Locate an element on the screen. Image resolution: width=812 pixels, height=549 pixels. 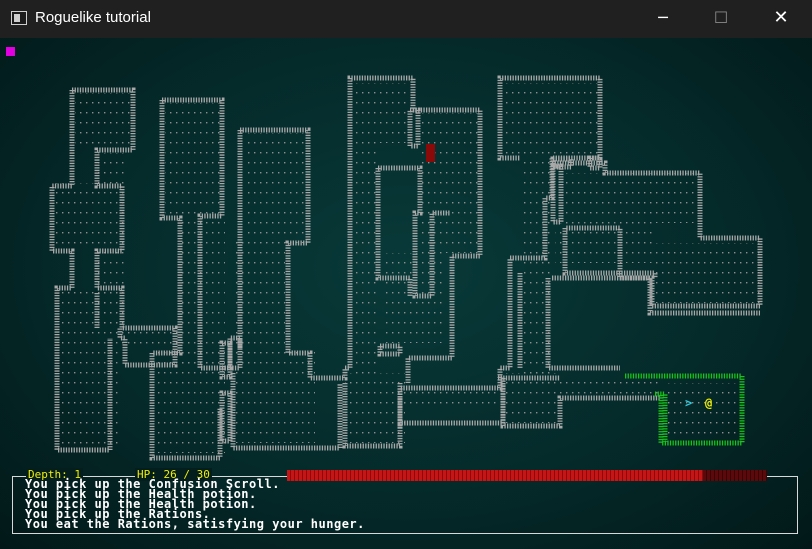
maximize-button: ☐ is located at coordinates (721, 19).